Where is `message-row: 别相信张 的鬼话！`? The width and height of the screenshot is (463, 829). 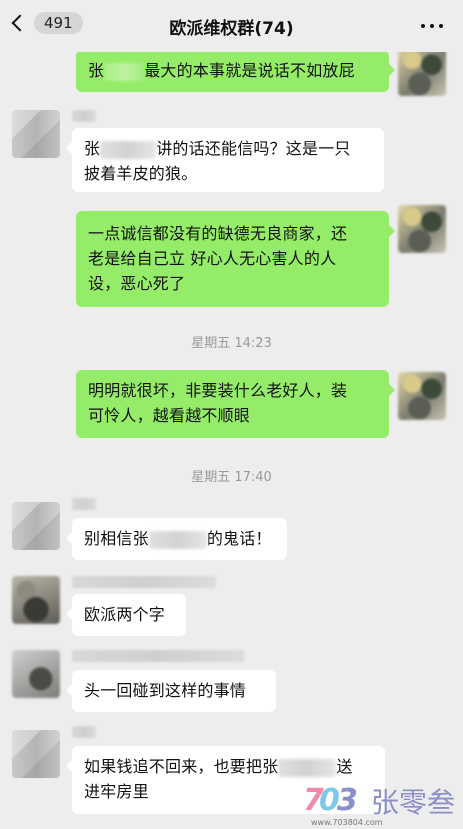
message-row: 别相信张 的鬼话！ is located at coordinates (231, 527).